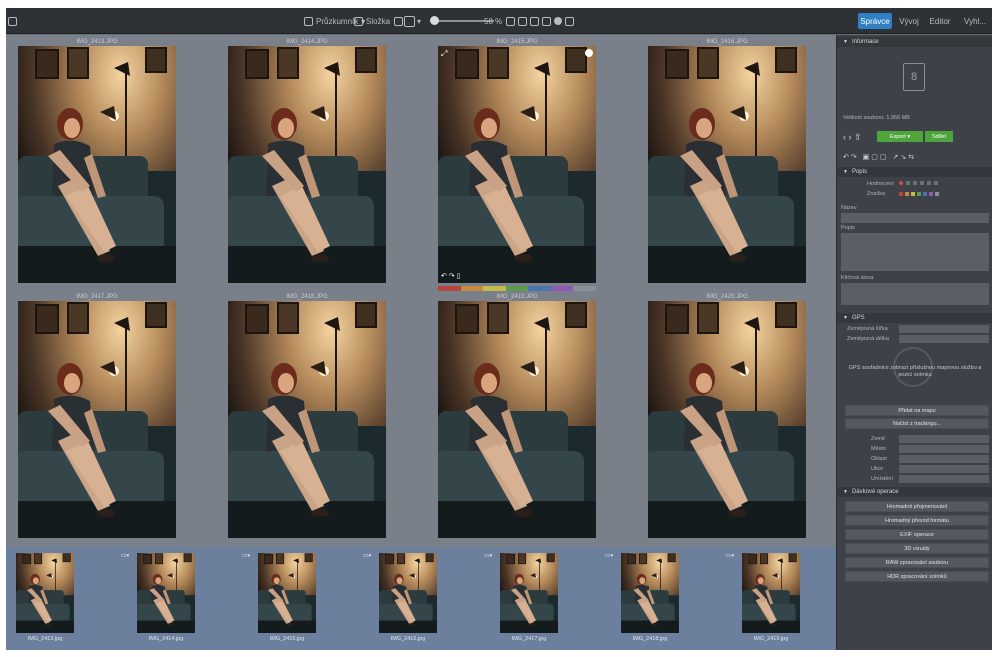 The image size is (1000, 657). Describe the element at coordinates (944, 329) in the screenshot. I see `gps-lat-field` at that location.